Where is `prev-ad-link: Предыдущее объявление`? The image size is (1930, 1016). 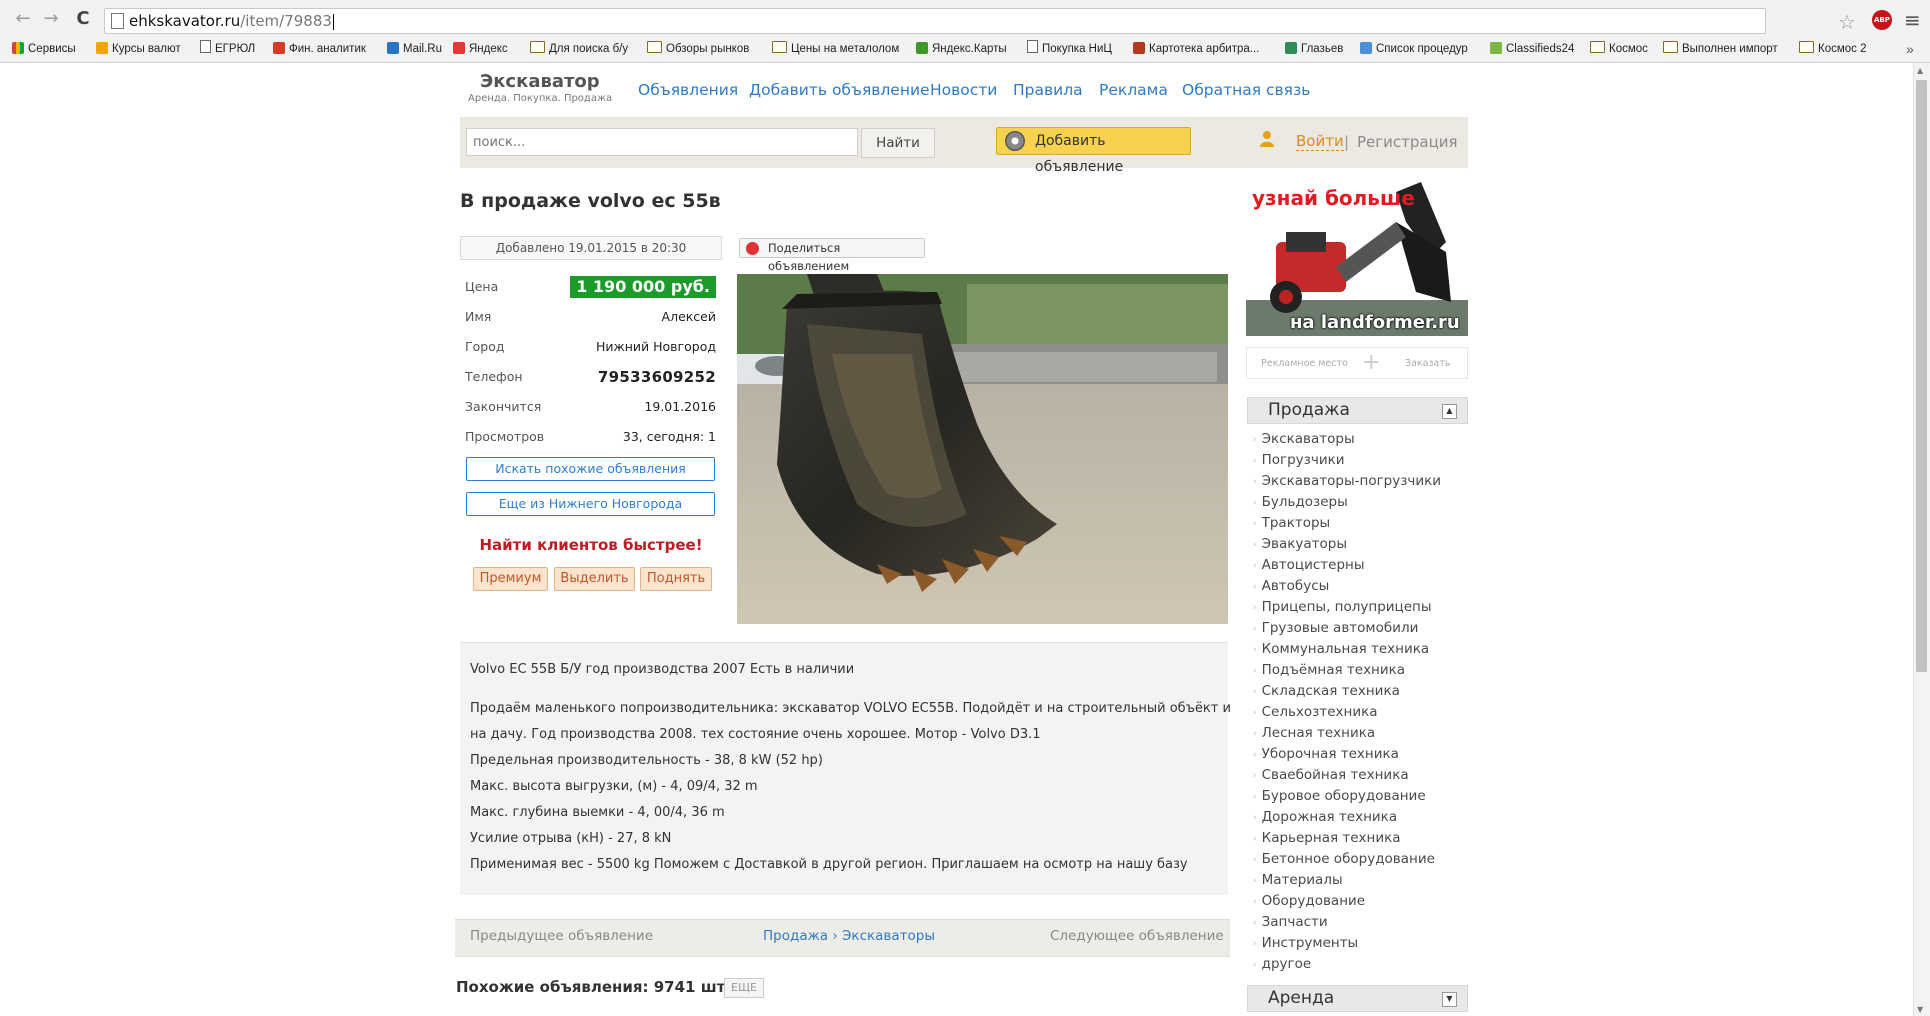 prev-ad-link: Предыдущее объявление is located at coordinates (561, 936).